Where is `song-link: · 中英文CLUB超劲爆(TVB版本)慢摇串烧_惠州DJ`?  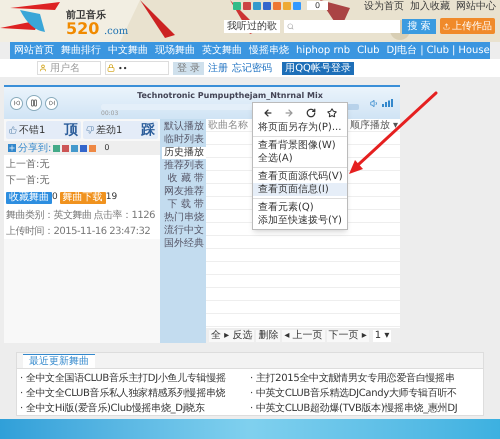
song-link: · 中英文CLUB超劲爆(TVB版本)慢摇串烧_惠州DJ is located at coordinates (365, 408).